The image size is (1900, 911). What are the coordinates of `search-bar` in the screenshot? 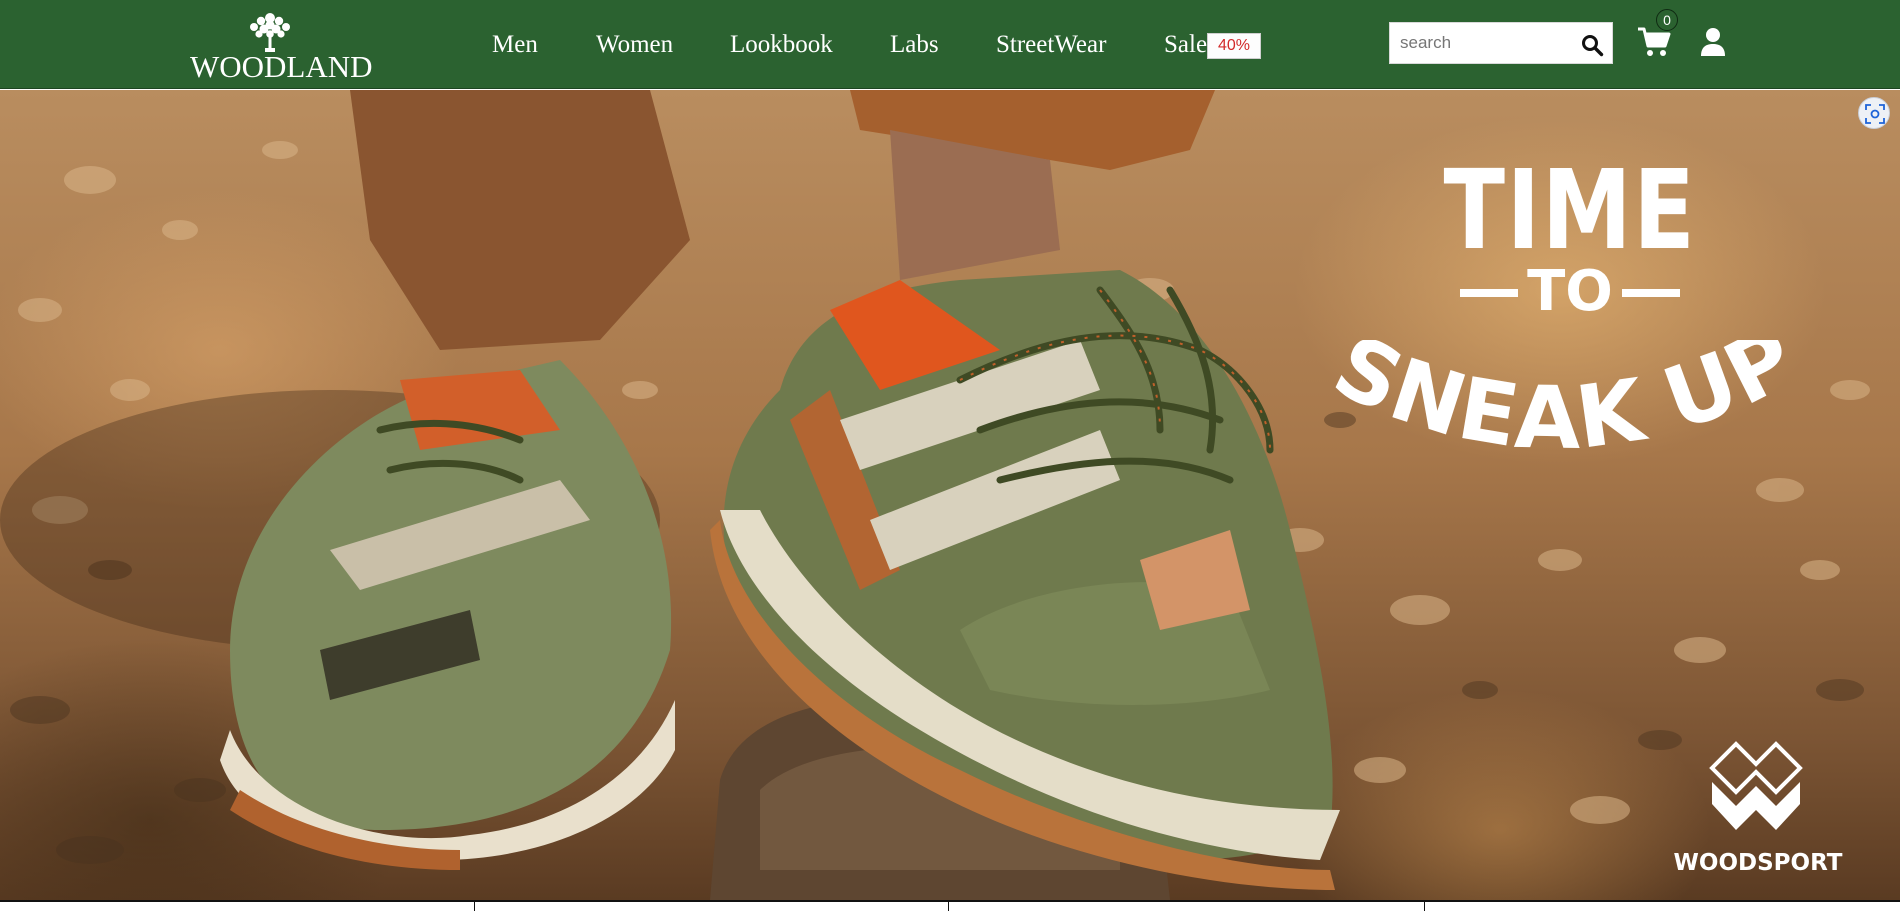 It's located at (1501, 43).